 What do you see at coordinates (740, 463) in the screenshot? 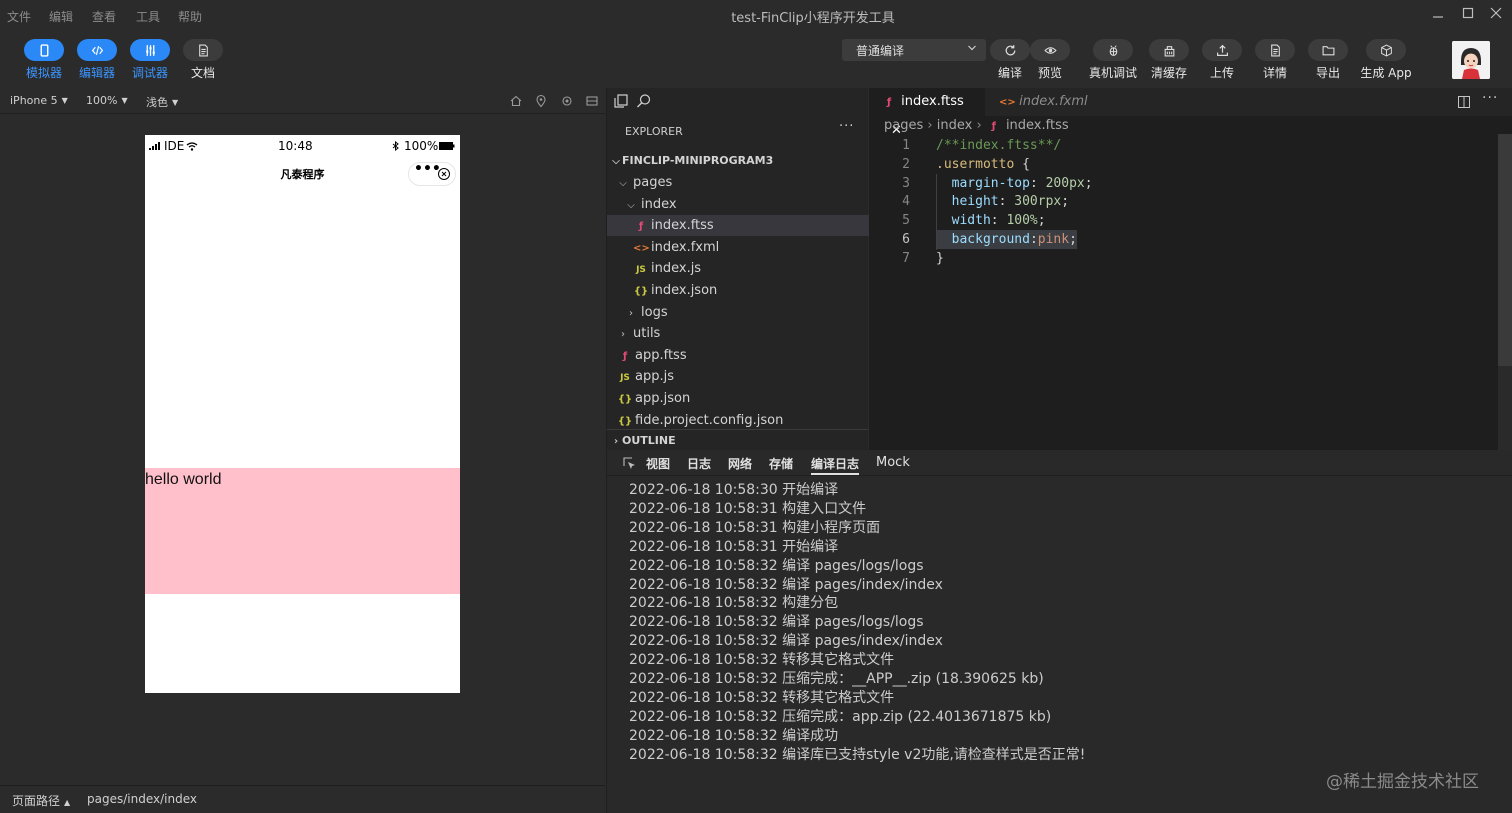
I see `tab-network: 网络` at bounding box center [740, 463].